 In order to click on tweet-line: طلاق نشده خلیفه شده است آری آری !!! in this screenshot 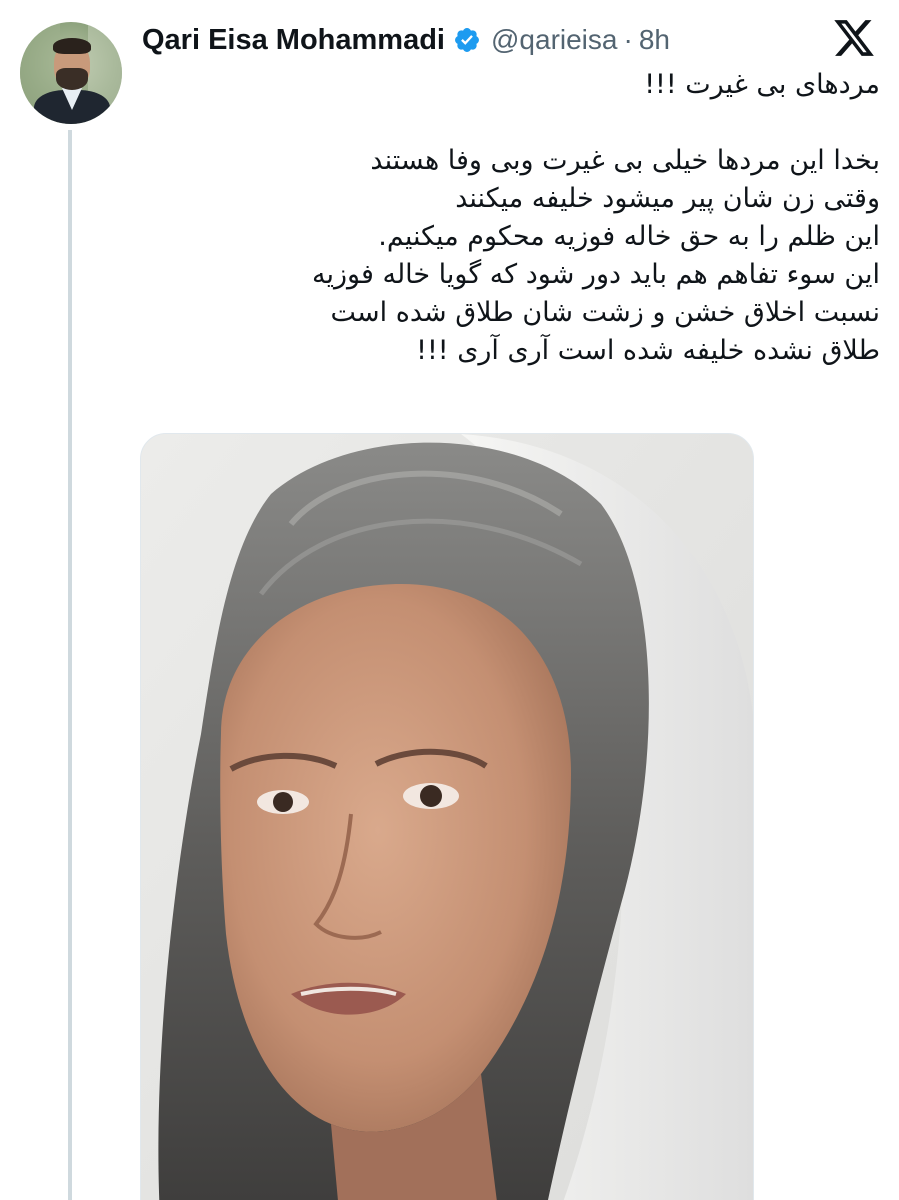, I will do `click(648, 350)`.